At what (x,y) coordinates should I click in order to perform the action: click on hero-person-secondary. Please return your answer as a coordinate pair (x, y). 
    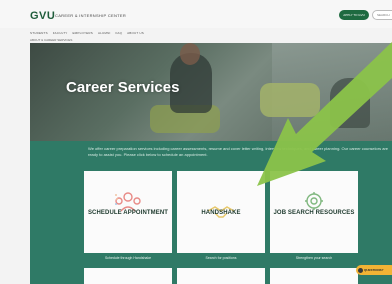
    Looking at the image, I should click on (350, 103).